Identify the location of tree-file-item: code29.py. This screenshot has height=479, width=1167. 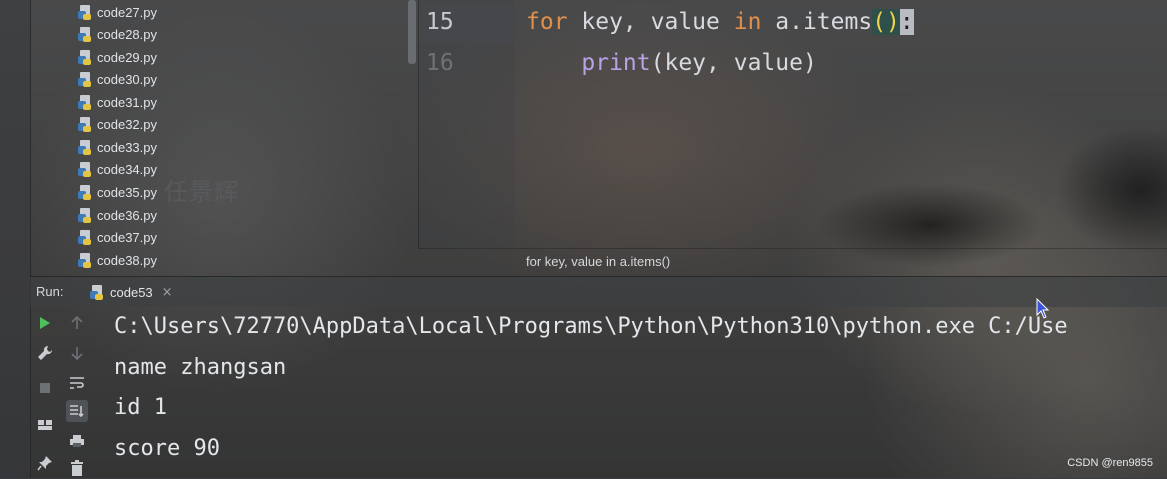
(117, 57).